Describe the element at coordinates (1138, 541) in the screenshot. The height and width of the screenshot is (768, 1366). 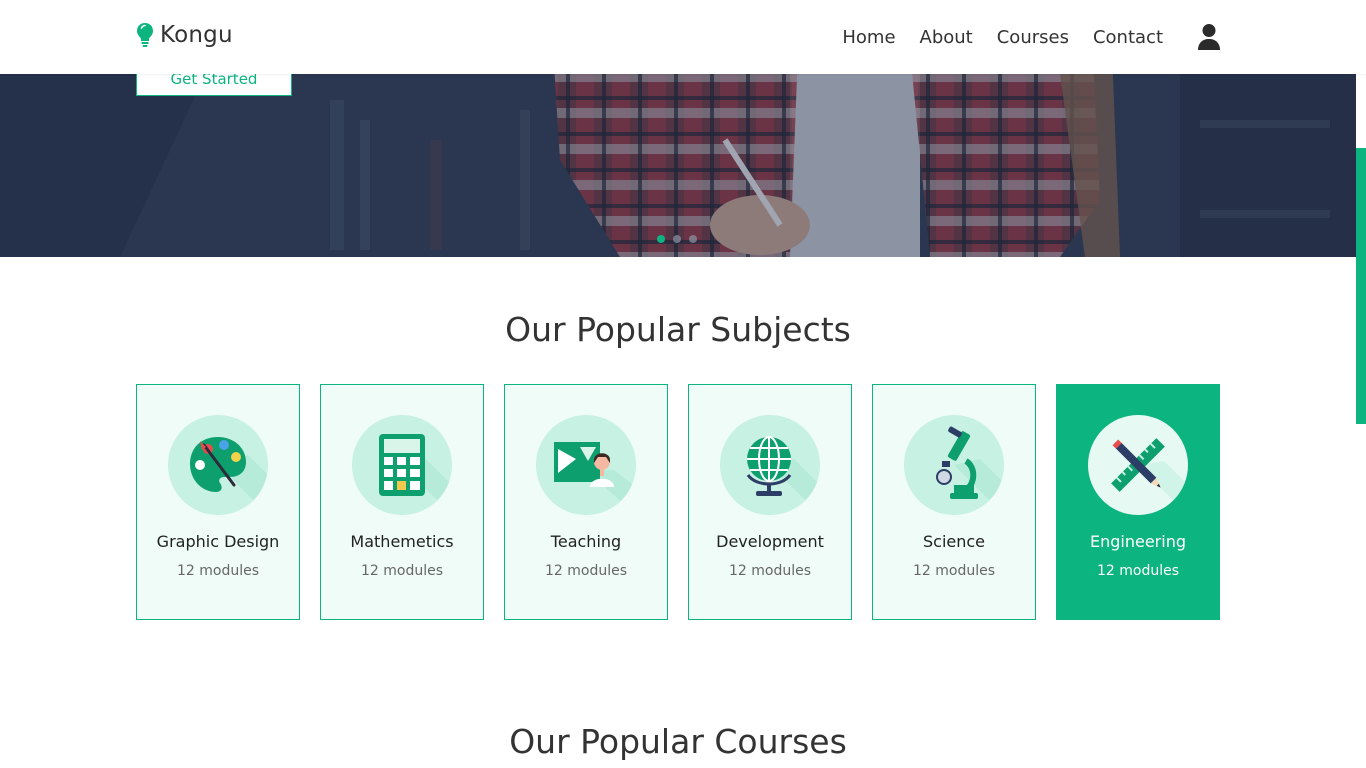
I see `subject-title: Engineering` at that location.